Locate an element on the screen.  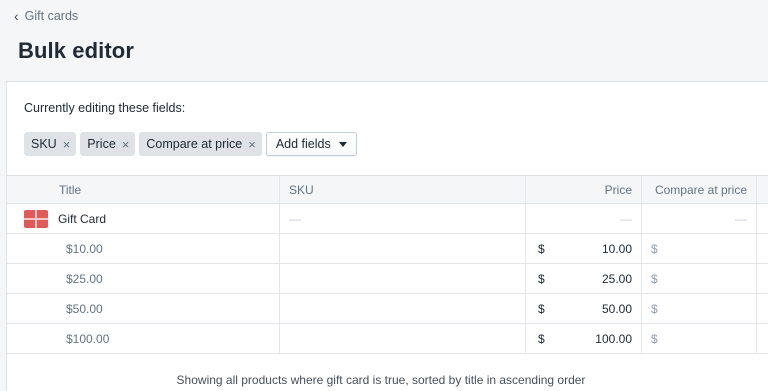
variant-price-input: $ 25.00 is located at coordinates (584, 278).